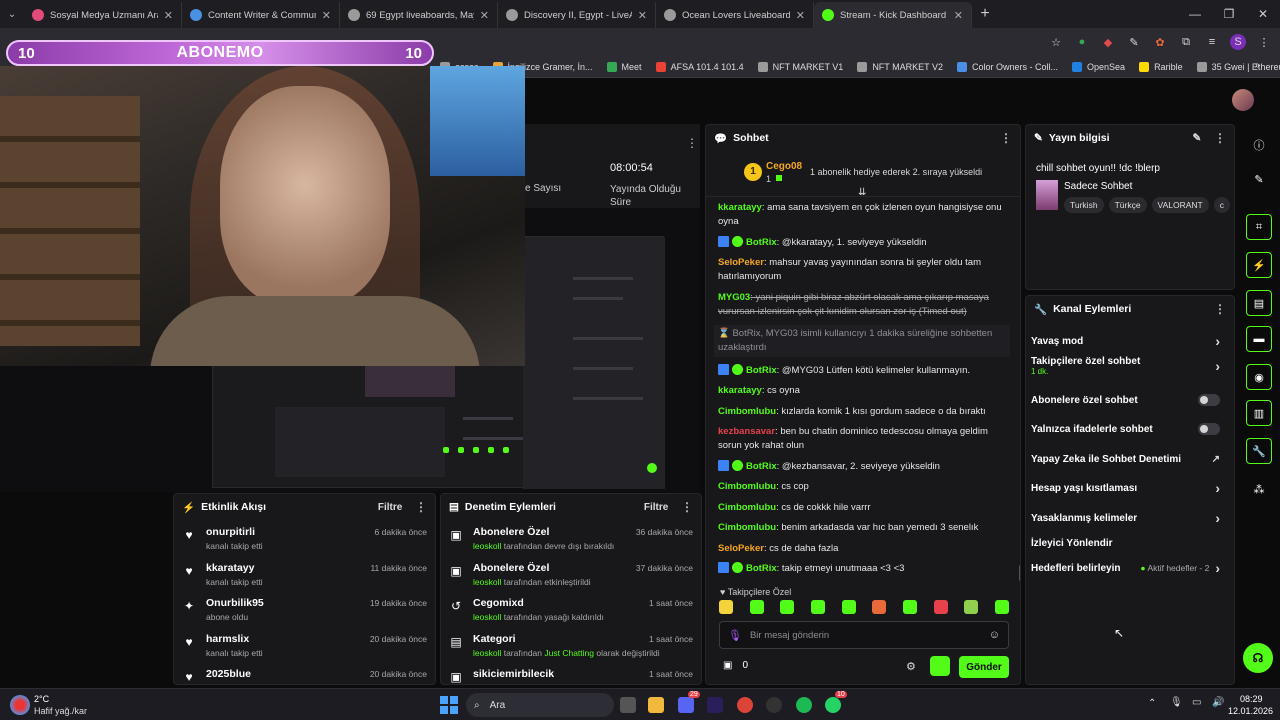 The height and width of the screenshot is (720, 1280). Describe the element at coordinates (417, 507) in the screenshot. I see `activity-menu-icon: ⋮` at that location.